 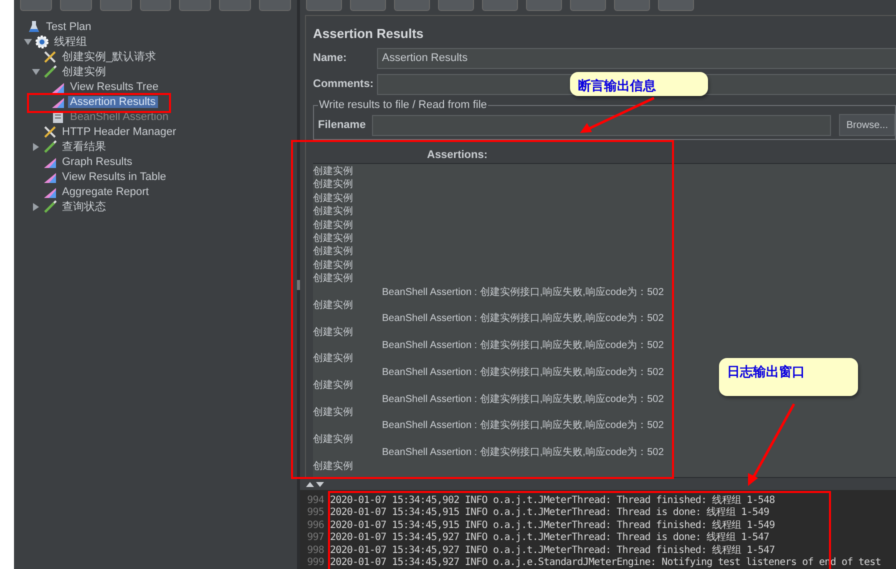 I want to click on line-number: 999, so click(x=315, y=562).